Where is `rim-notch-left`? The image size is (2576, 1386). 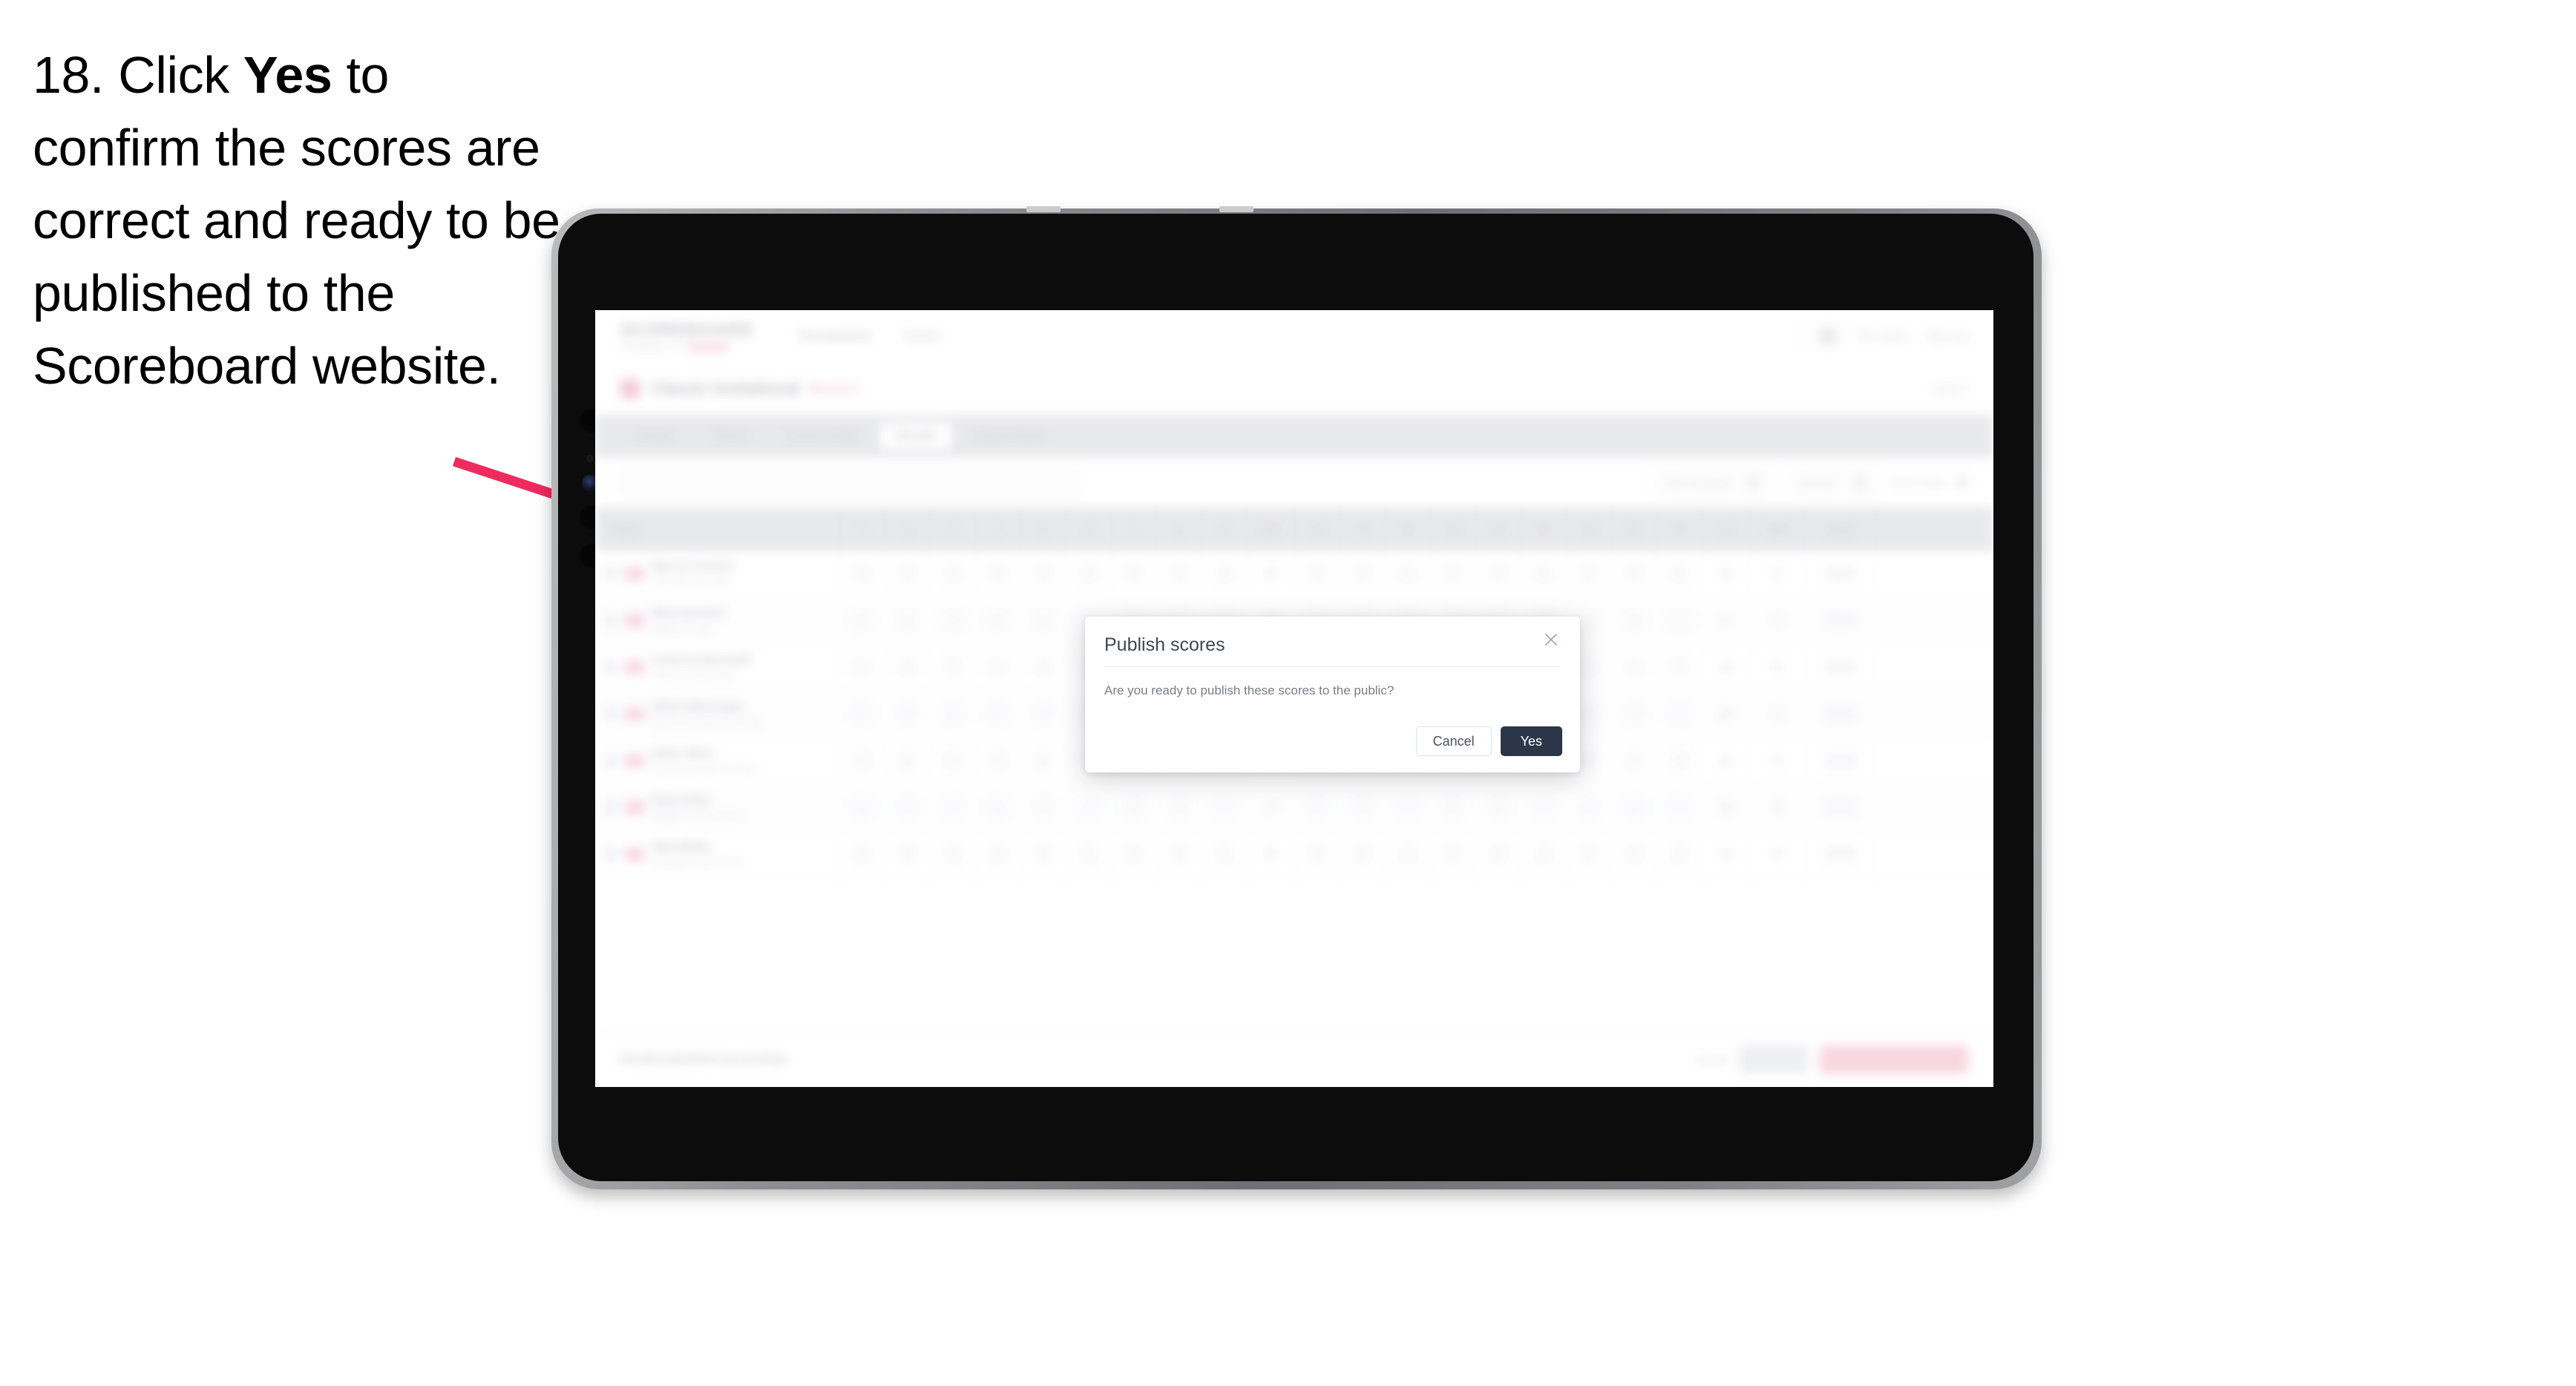
rim-notch-left is located at coordinates (1043, 209).